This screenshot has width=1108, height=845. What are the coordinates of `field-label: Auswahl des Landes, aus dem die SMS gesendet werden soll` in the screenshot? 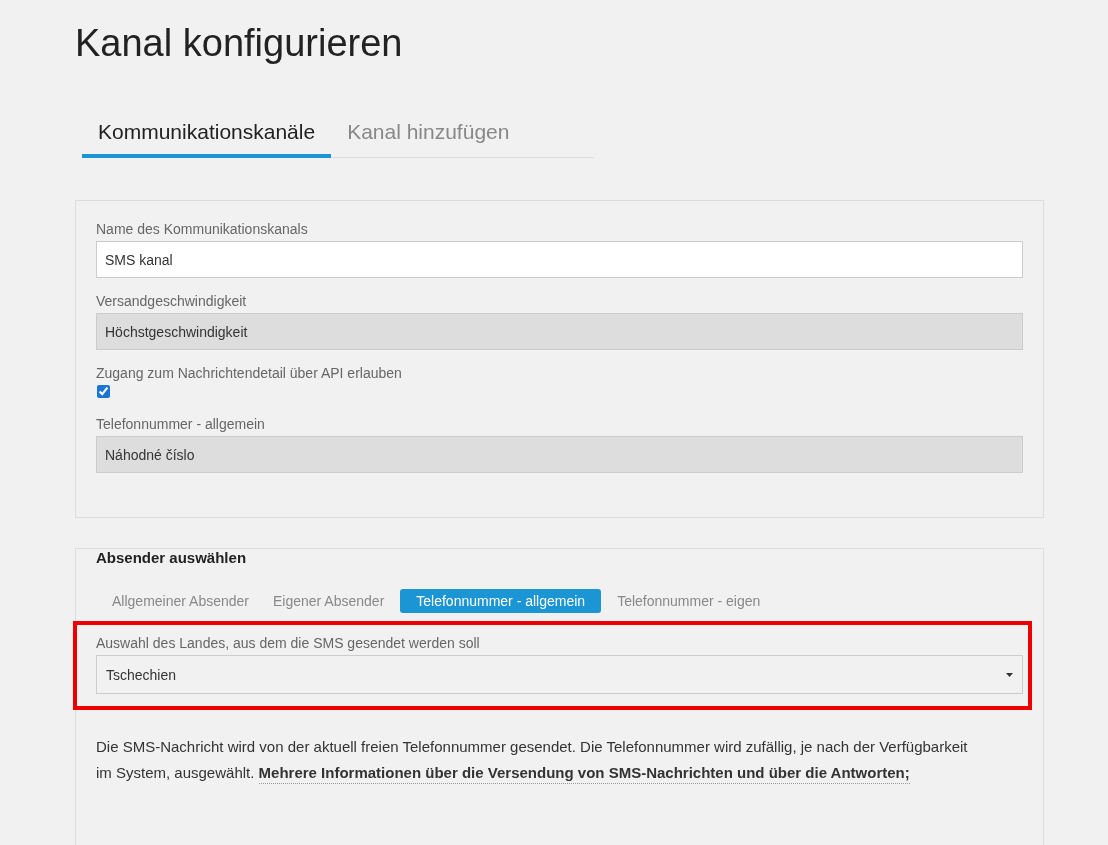 It's located at (288, 643).